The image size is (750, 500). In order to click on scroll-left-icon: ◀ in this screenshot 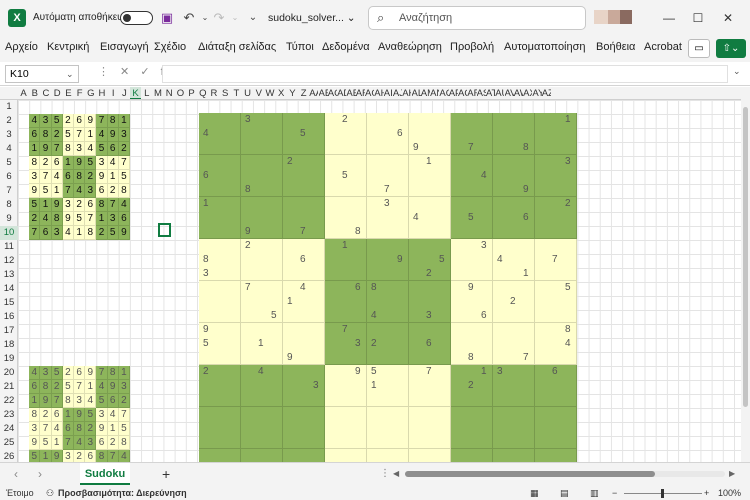, I will do `click(396, 473)`.